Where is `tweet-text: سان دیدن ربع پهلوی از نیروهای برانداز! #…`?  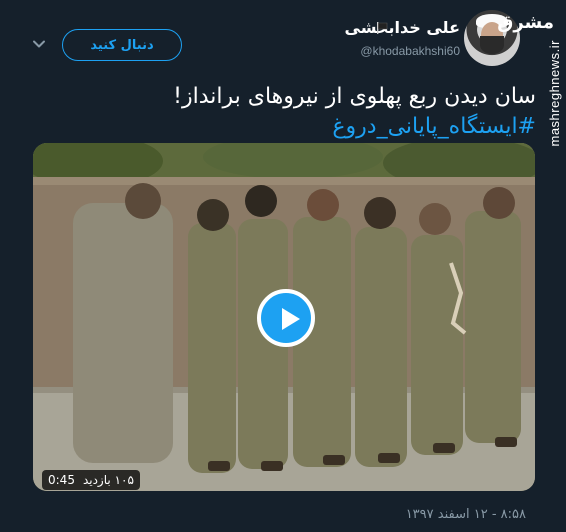 tweet-text: سان دیدن ربع پهلوی از نیروهای برانداز! #… is located at coordinates (278, 112).